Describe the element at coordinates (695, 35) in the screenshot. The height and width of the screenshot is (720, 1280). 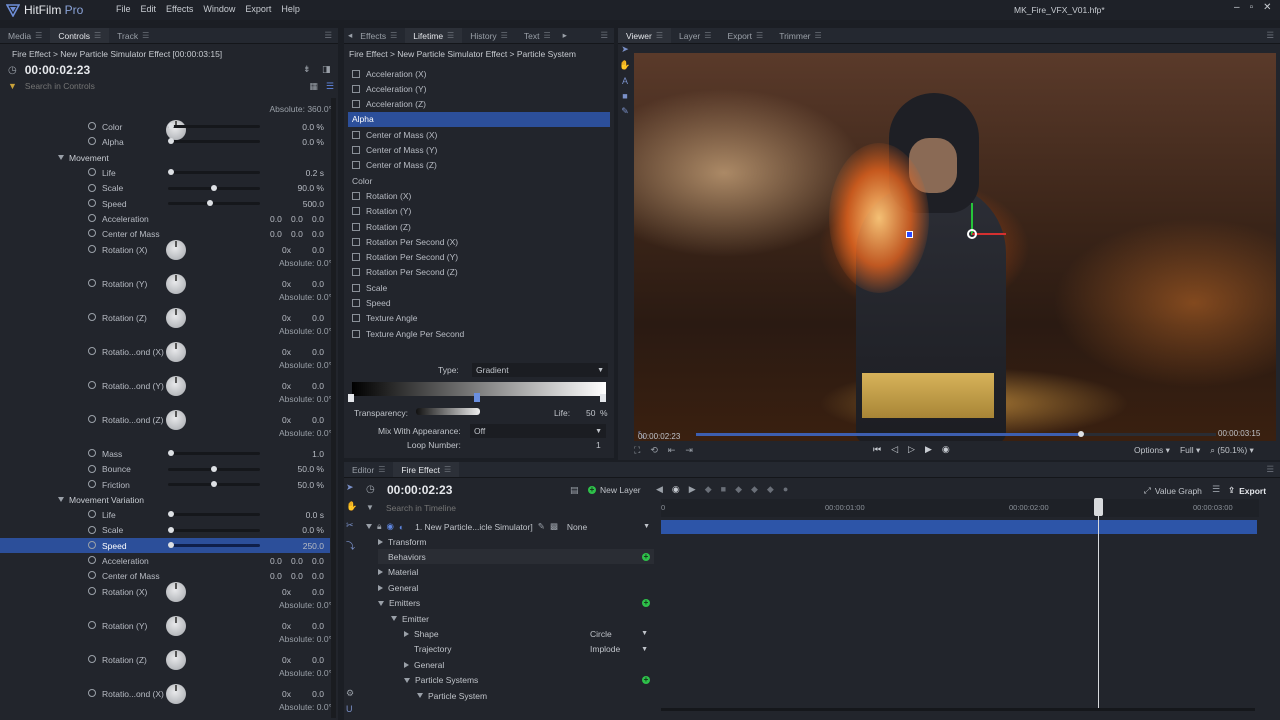
I see `tab-layer: Layer ☰` at that location.